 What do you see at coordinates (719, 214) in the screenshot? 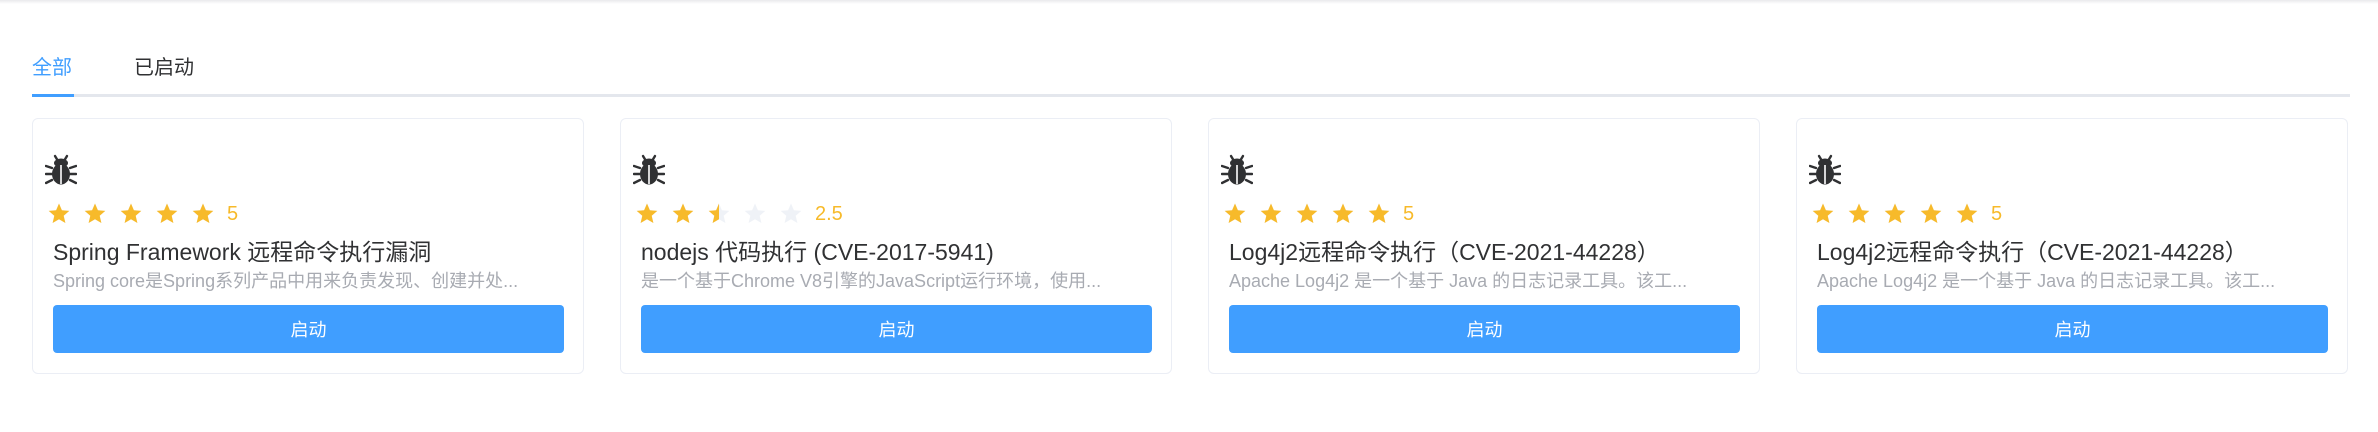
I see `star-half-icon` at bounding box center [719, 214].